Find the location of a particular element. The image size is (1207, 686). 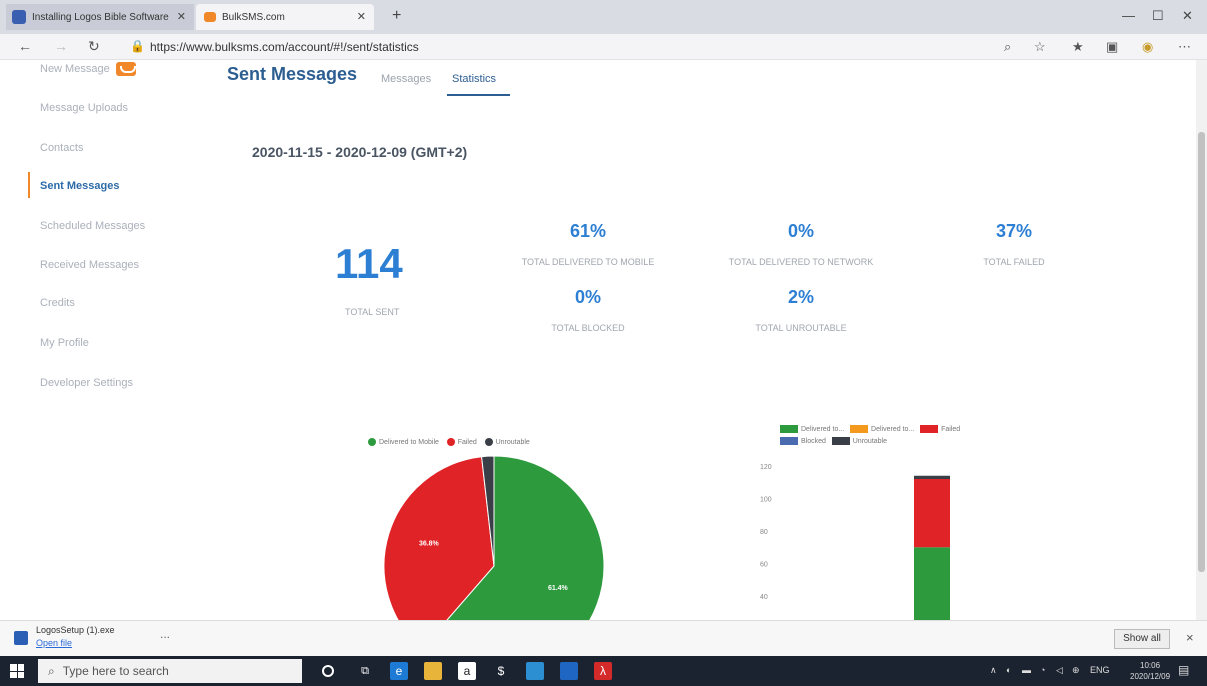

collections-icon: ▣ is located at coordinates (1112, 47).